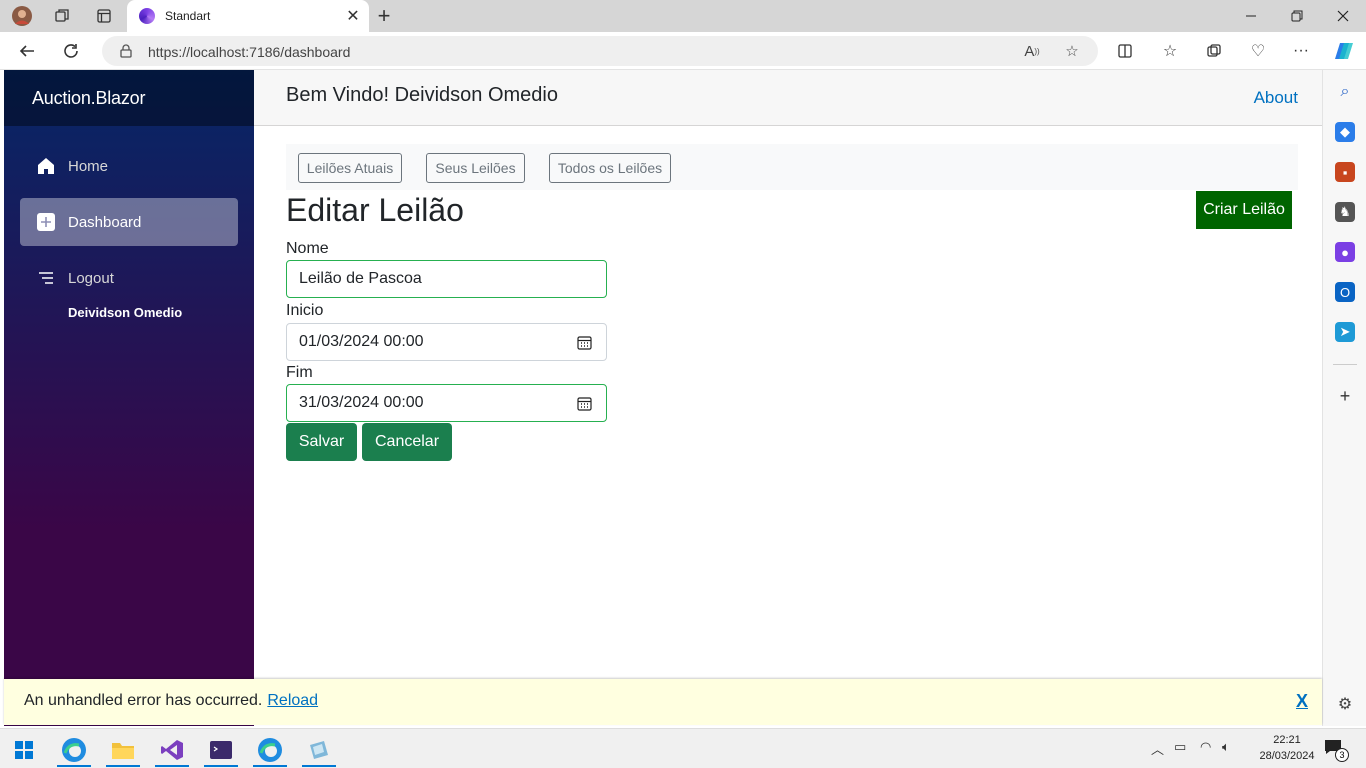  I want to click on edge-sidebar: ⌕ ◆ ▪ ♞ ● O ➤ + ⚙, so click(1344, 398).